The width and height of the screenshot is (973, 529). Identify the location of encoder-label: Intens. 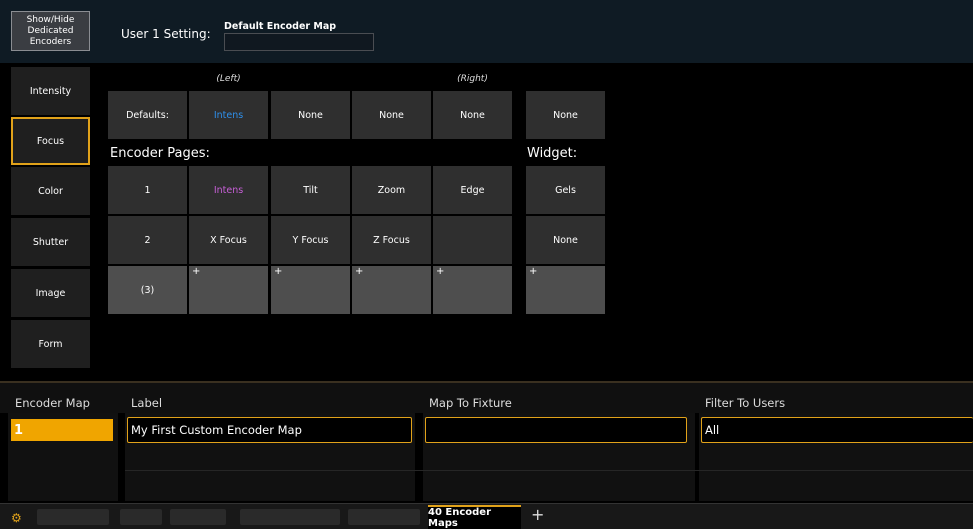
(228, 190).